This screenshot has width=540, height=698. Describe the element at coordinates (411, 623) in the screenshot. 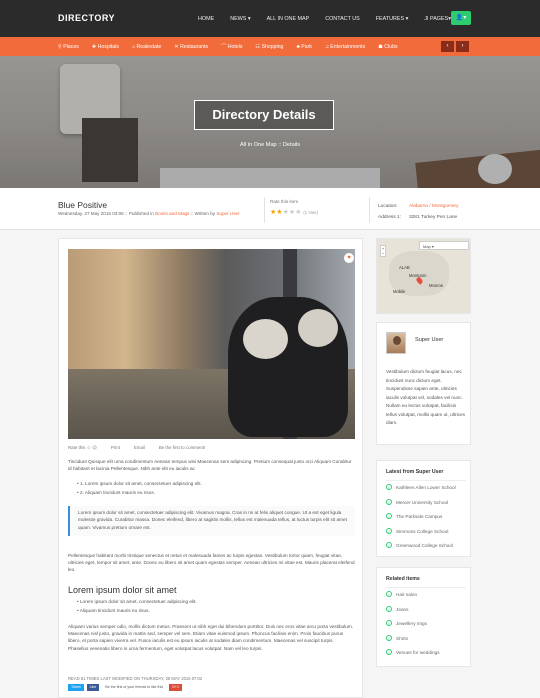

I see `list-item-label: Jewellery rings` at that location.